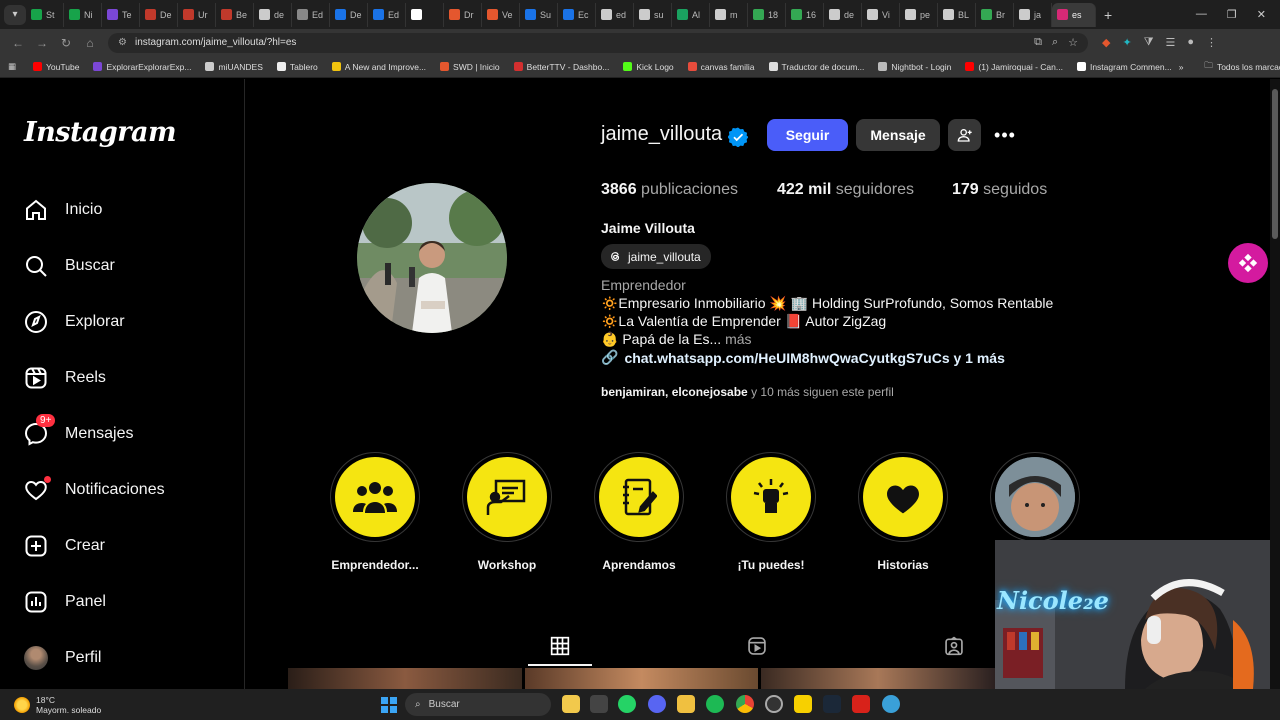  Describe the element at coordinates (1181, 67) in the screenshot. I see `bookmarks-overflow-icon: »` at that location.